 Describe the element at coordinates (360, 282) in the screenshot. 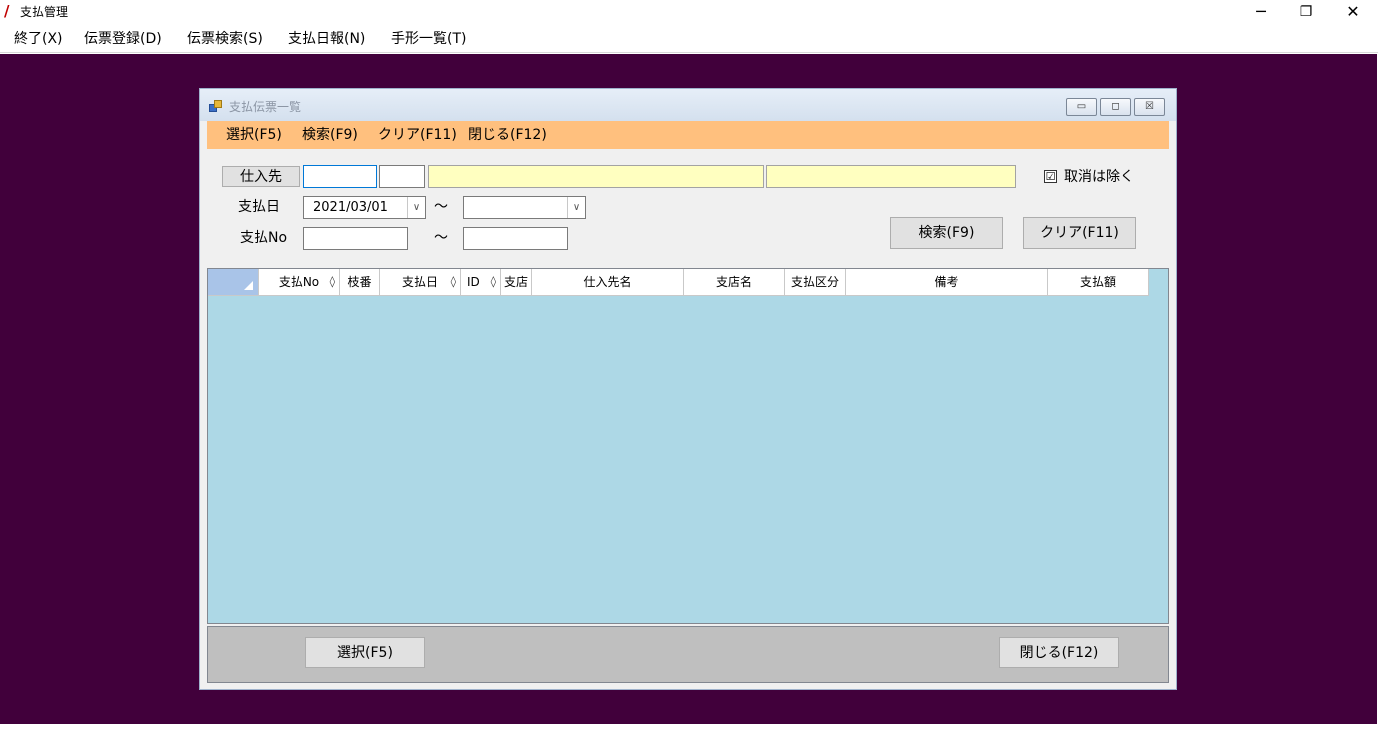

I see `column-header-branch-no: 枝番` at that location.